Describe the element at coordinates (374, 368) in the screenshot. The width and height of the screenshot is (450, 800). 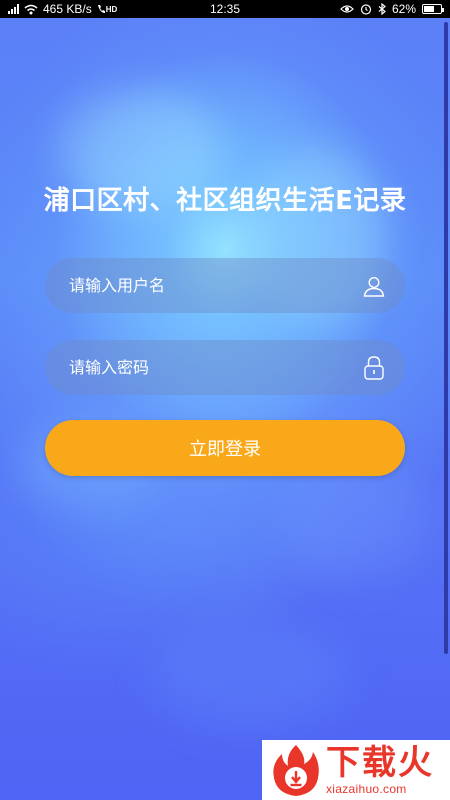
I see `lock-icon` at that location.